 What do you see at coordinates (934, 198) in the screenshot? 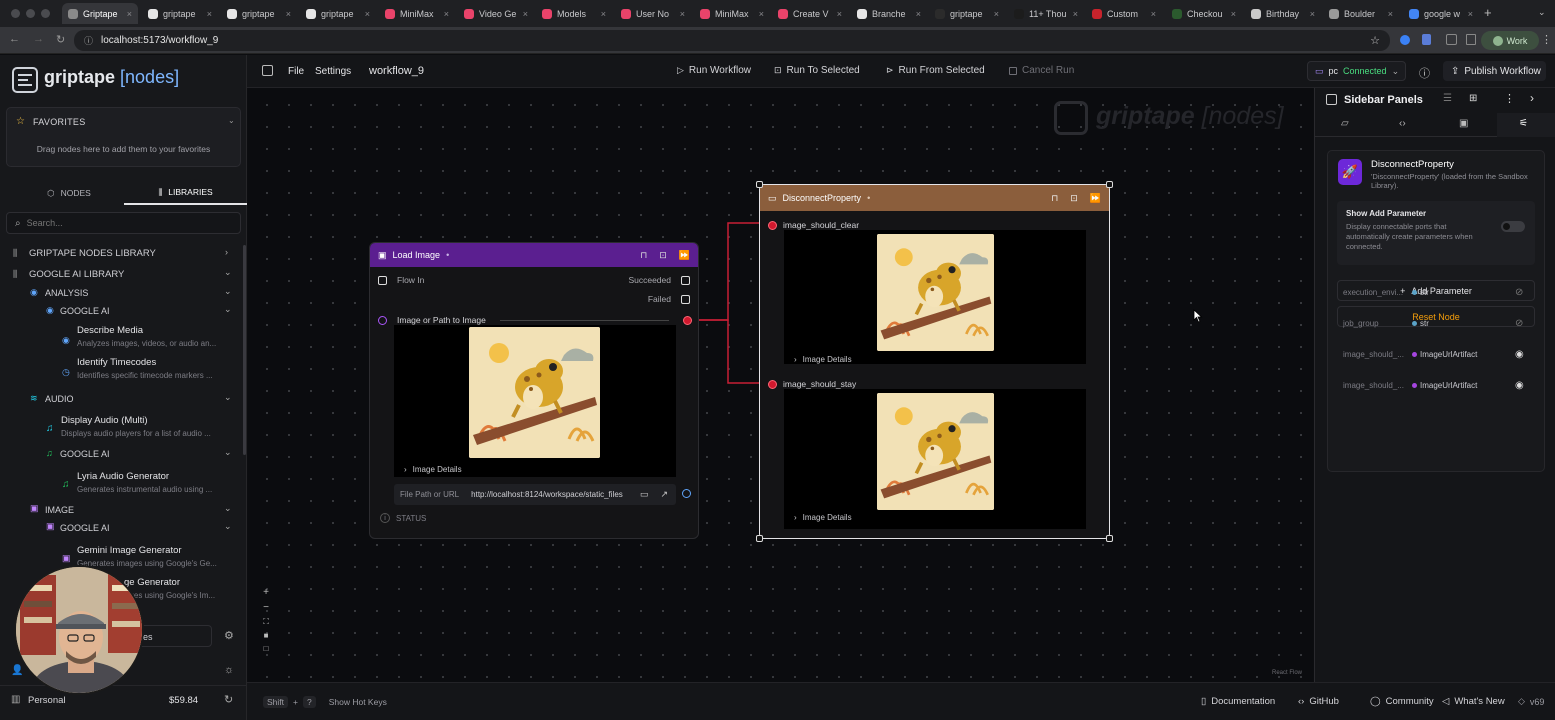
I see `disconnect-property-header: ▭ DisconnectProperty • ⊓ ⊡ ⏩` at bounding box center [934, 198].